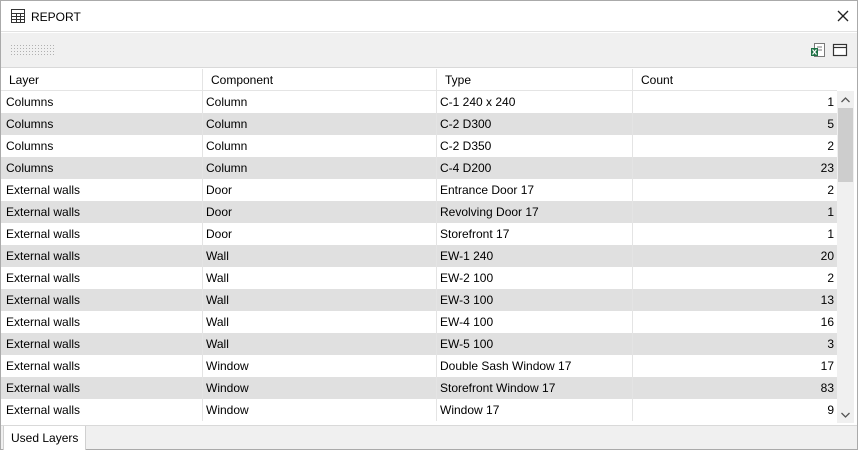 This screenshot has height=450, width=858. I want to click on table-row: External walls Window Window 17 9, so click(419, 410).